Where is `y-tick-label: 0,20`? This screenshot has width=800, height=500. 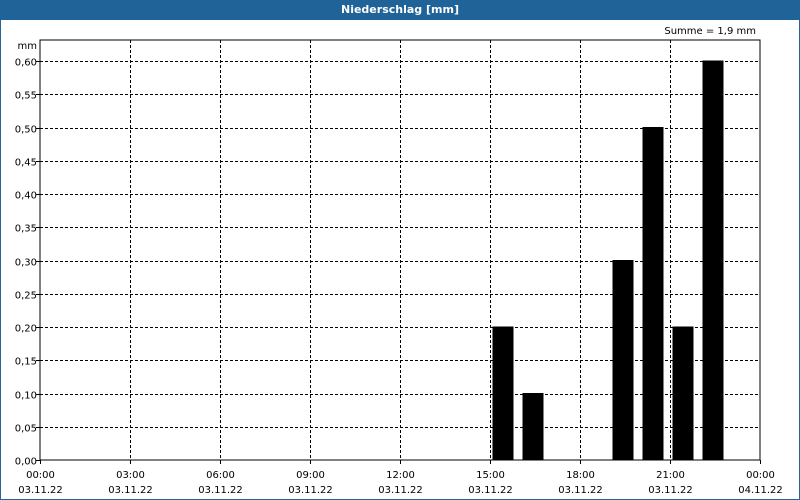 y-tick-label: 0,20 is located at coordinates (26, 329).